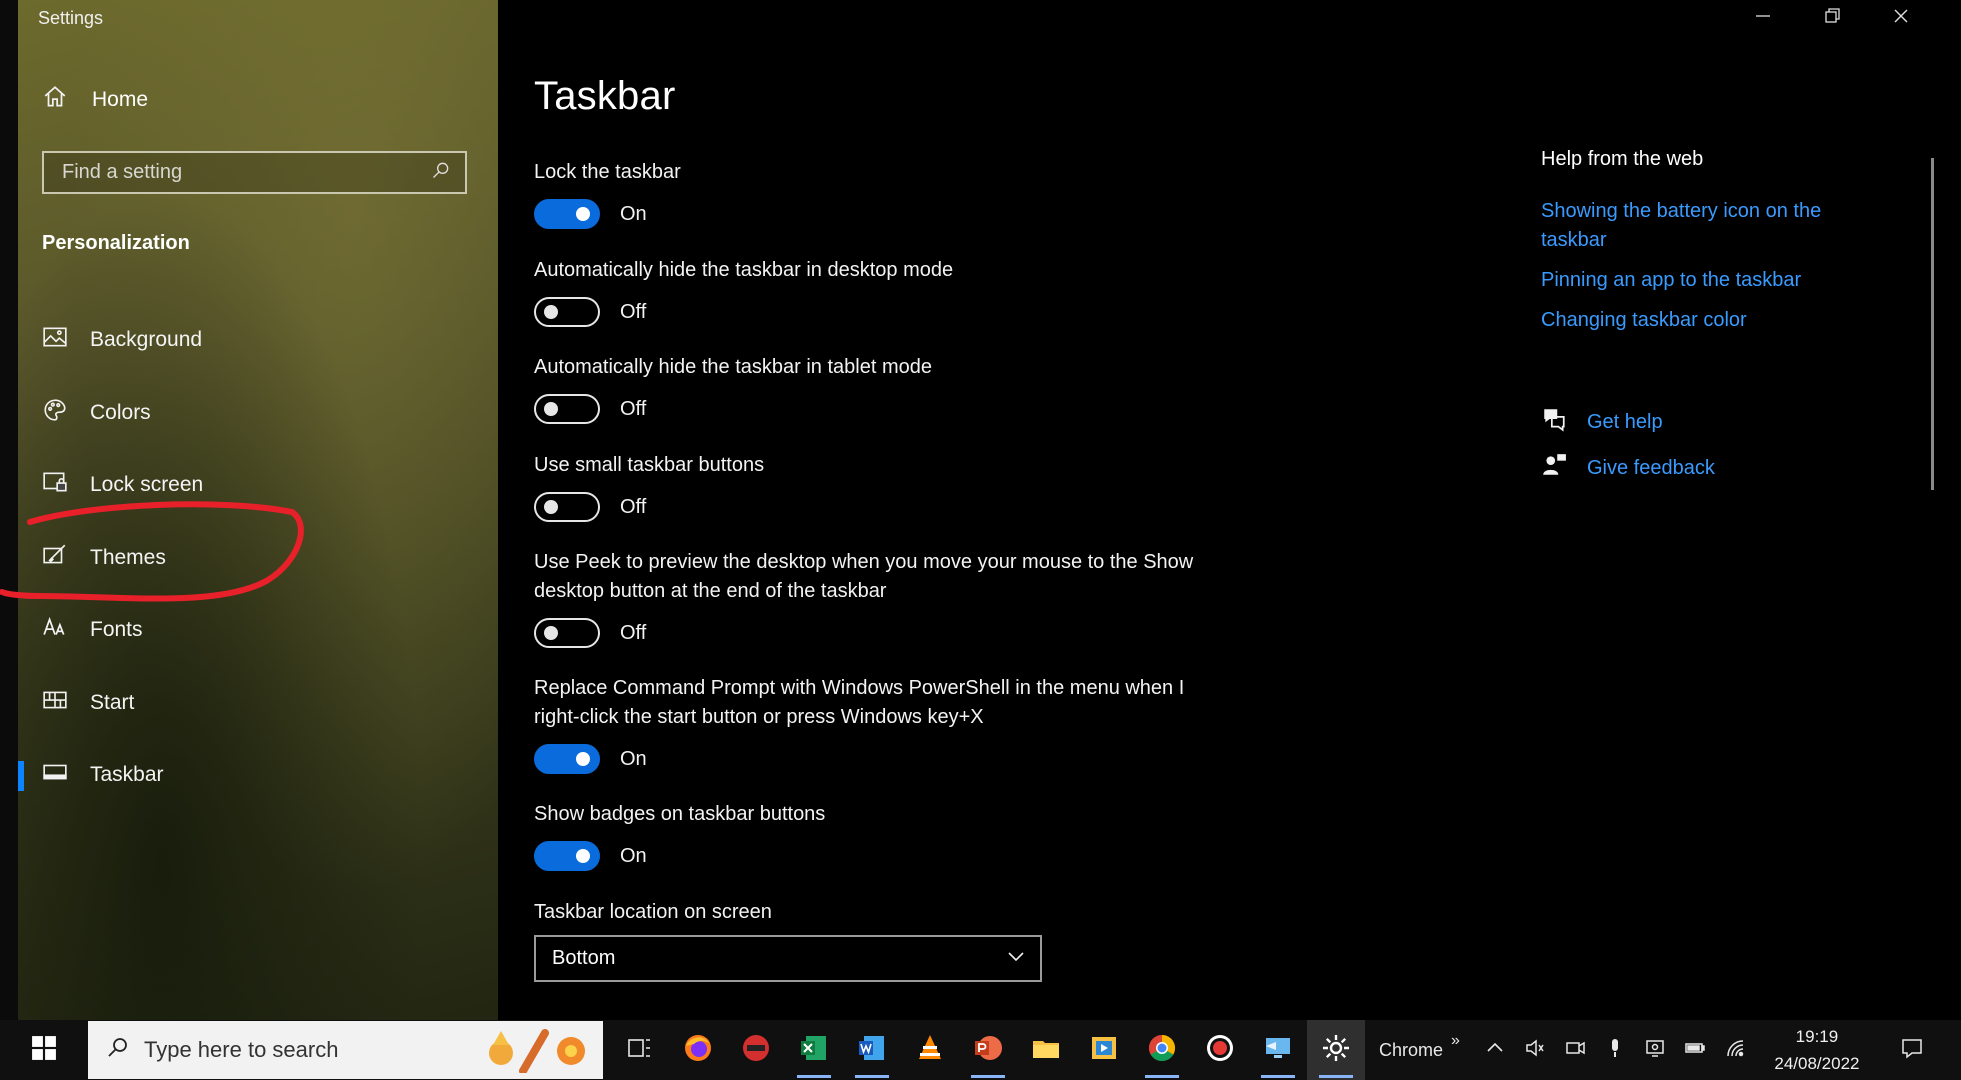  I want to click on word-app, so click(872, 1050).